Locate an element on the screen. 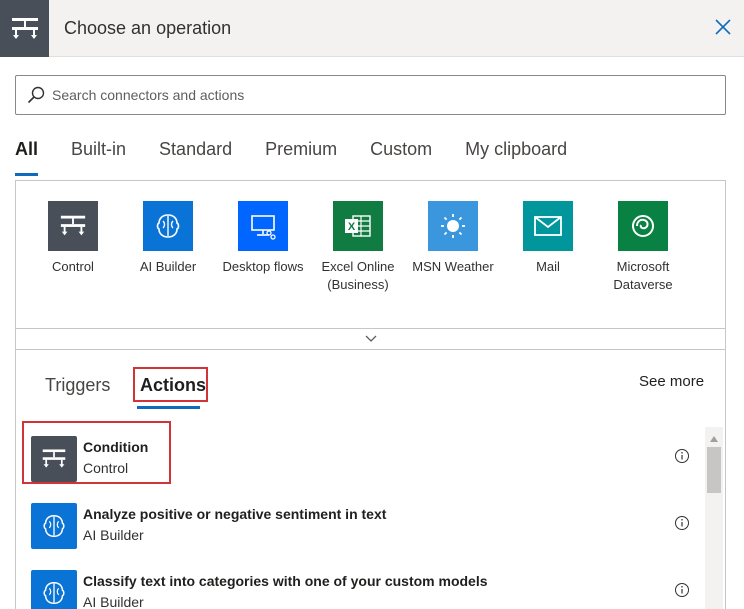 This screenshot has height=609, width=744. connector-ai-builder: AI Builder is located at coordinates (168, 238).